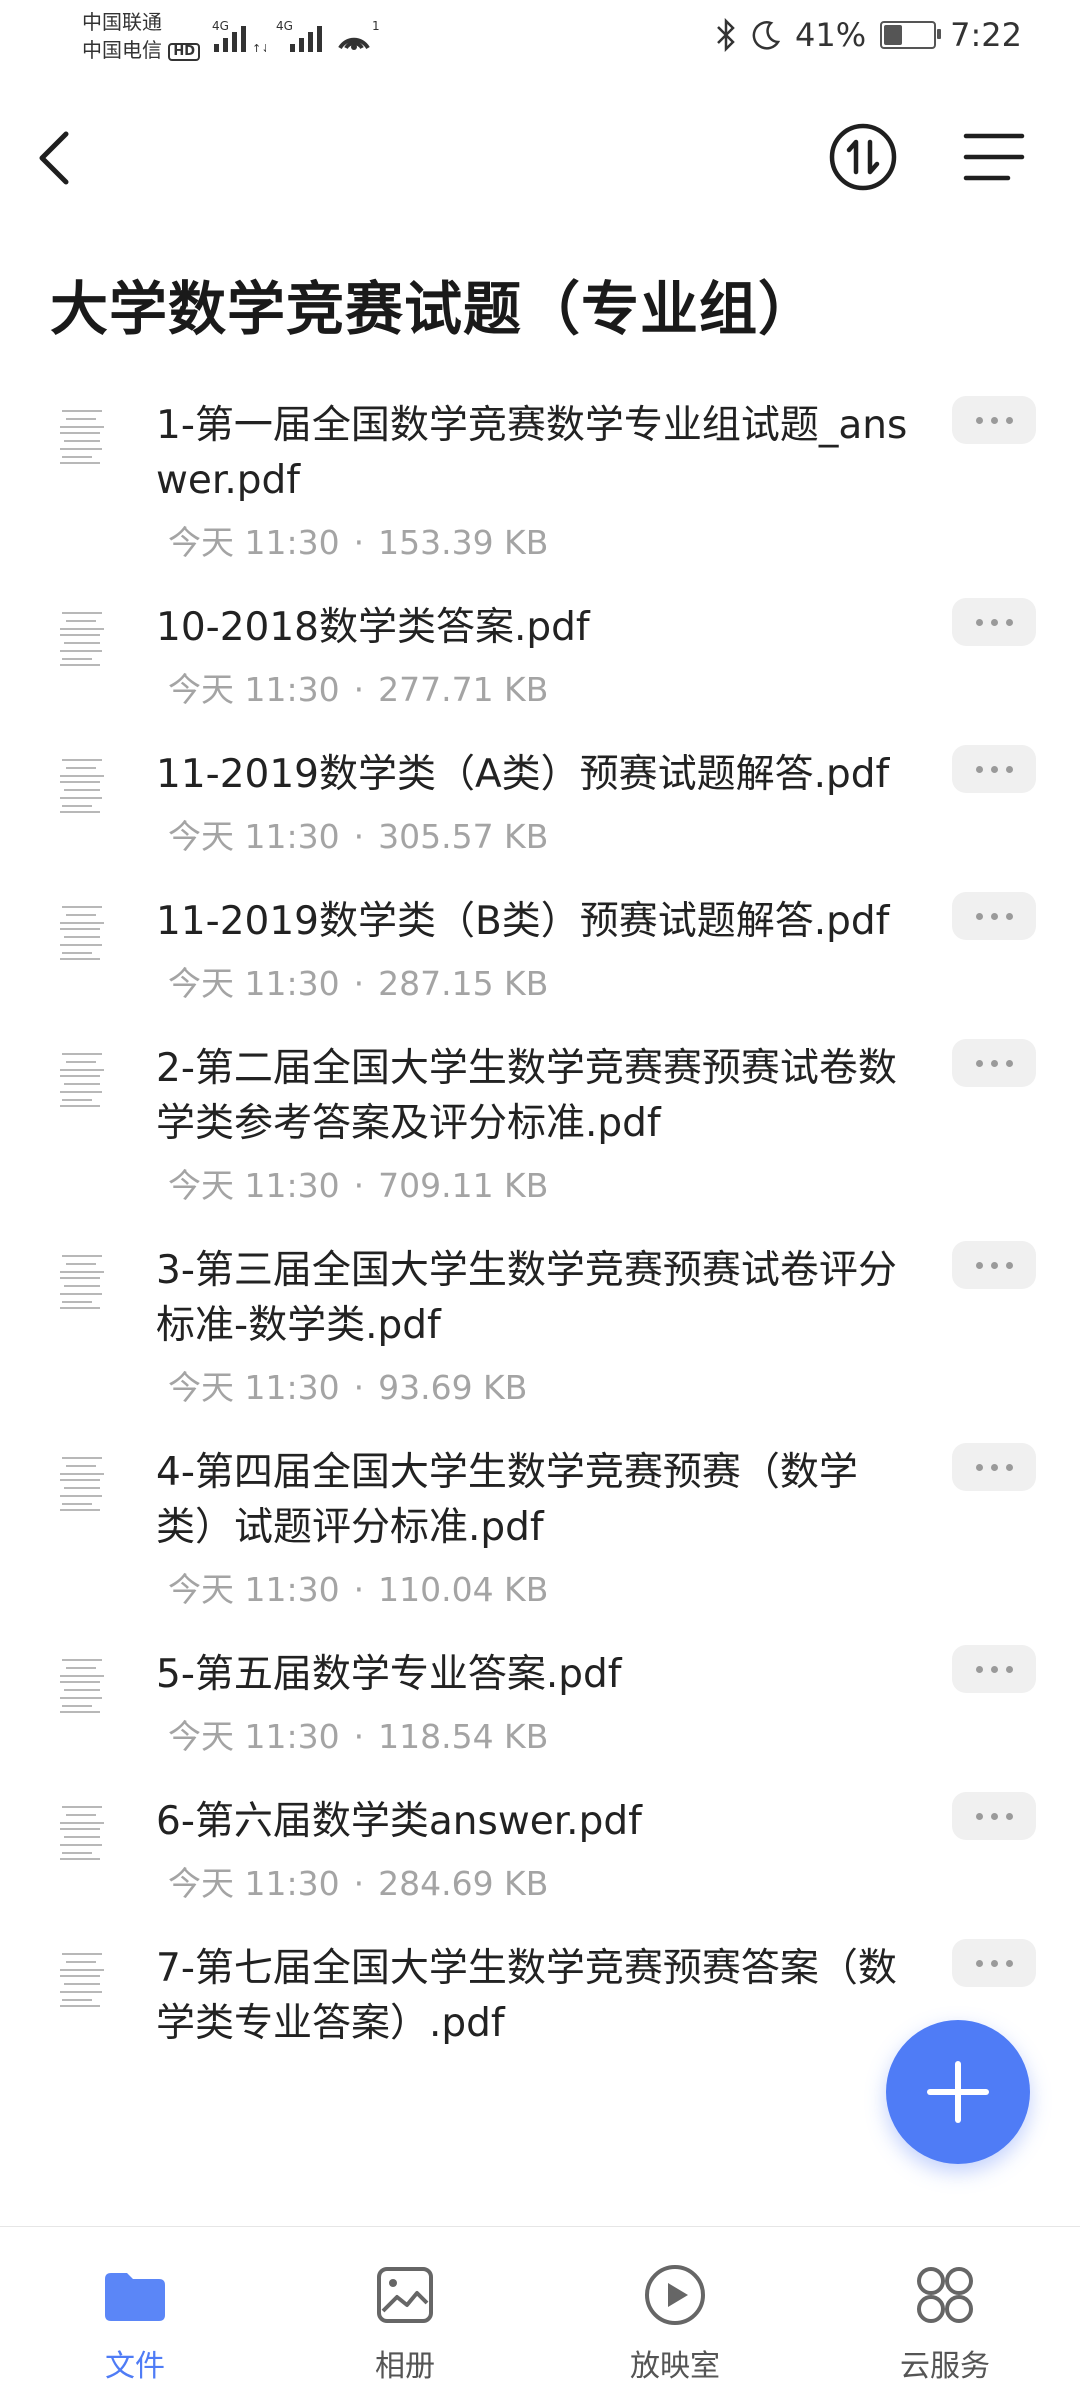 The width and height of the screenshot is (1080, 2401). What do you see at coordinates (523, 921) in the screenshot?
I see `file-name: 11-2019数学类（B类）预赛试题解答.pdf` at bounding box center [523, 921].